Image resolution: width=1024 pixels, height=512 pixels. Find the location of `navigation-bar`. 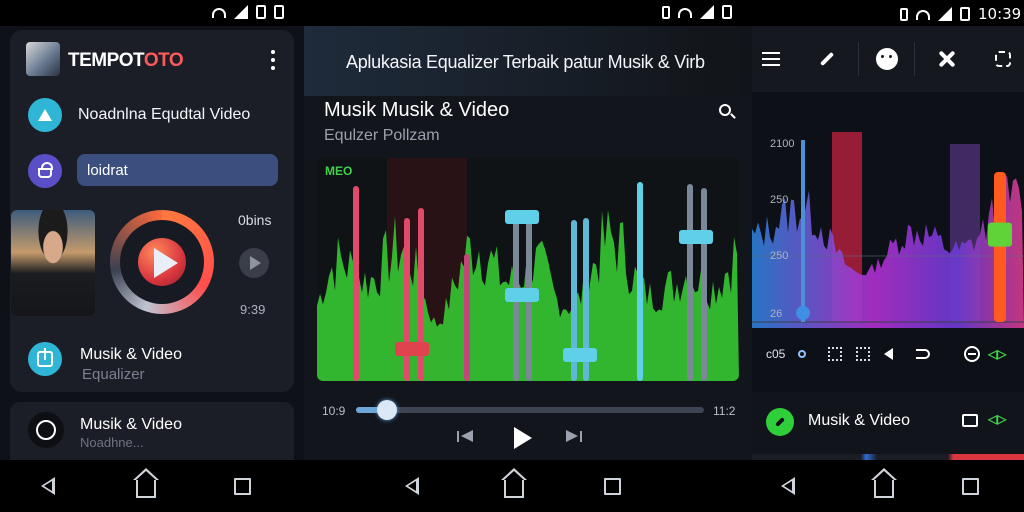

navigation-bar is located at coordinates (512, 486).